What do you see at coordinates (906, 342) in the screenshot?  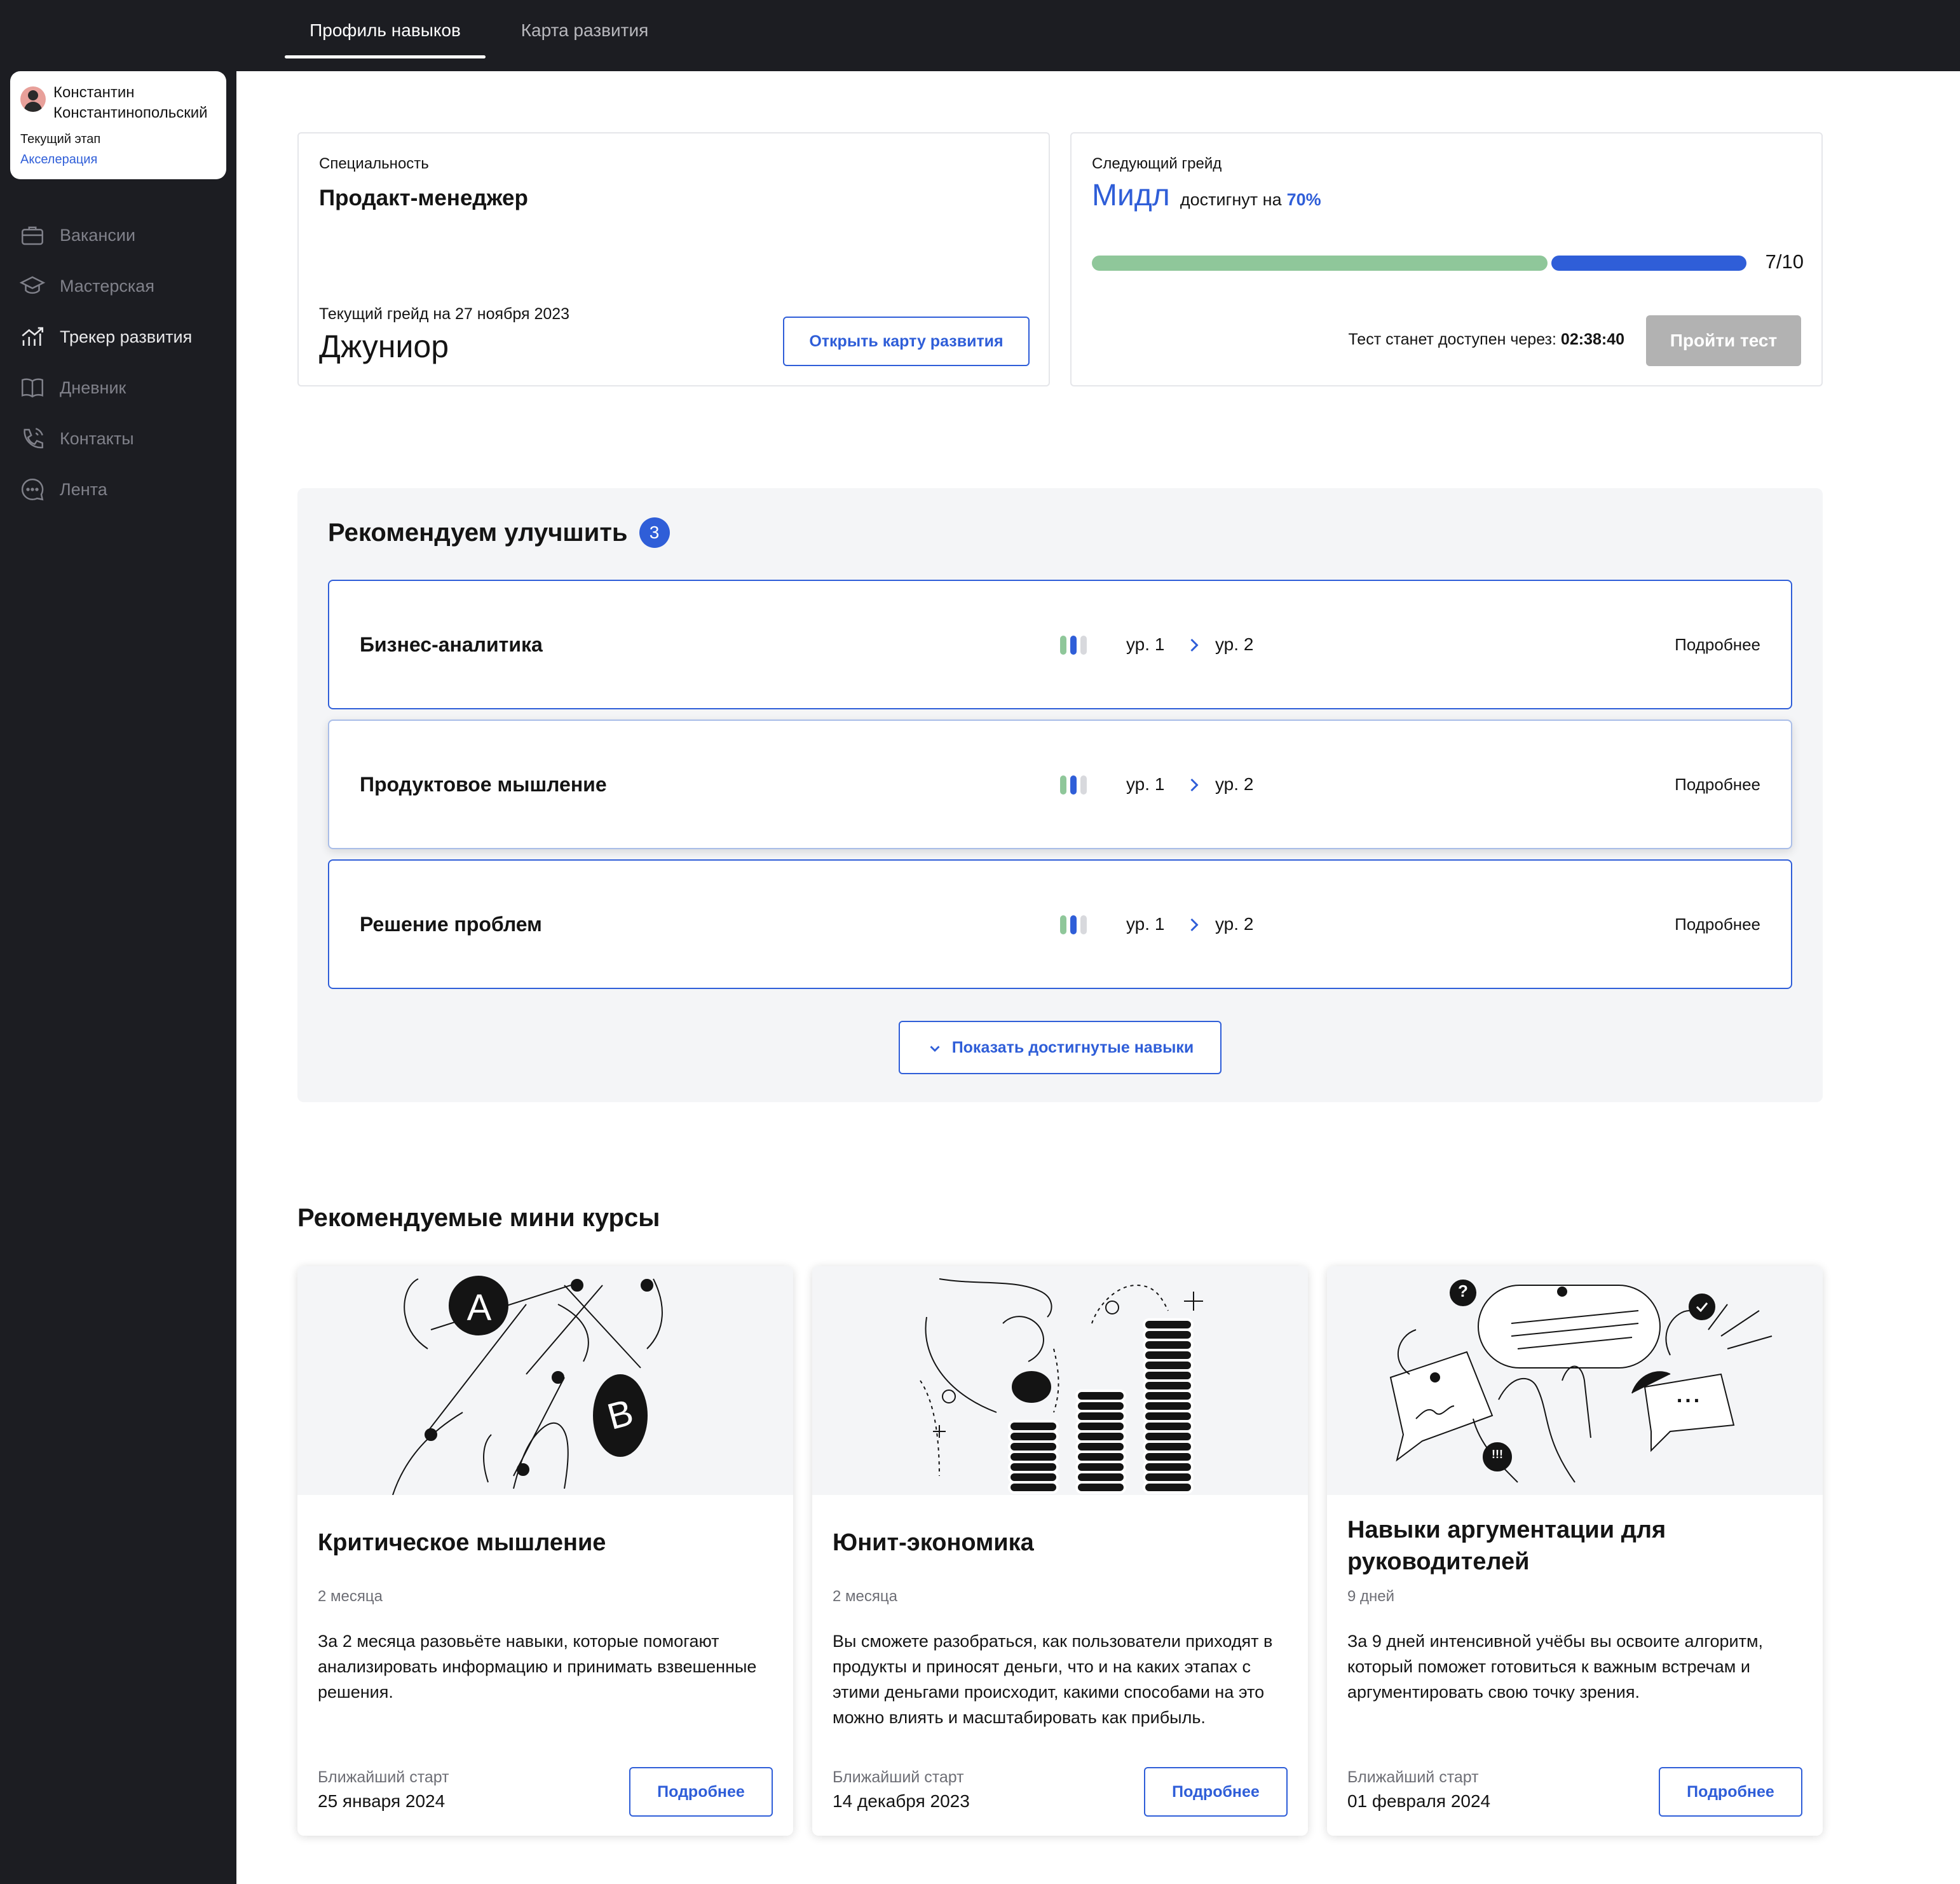 I see `open-development-map-button: Открыть карту развития` at bounding box center [906, 342].